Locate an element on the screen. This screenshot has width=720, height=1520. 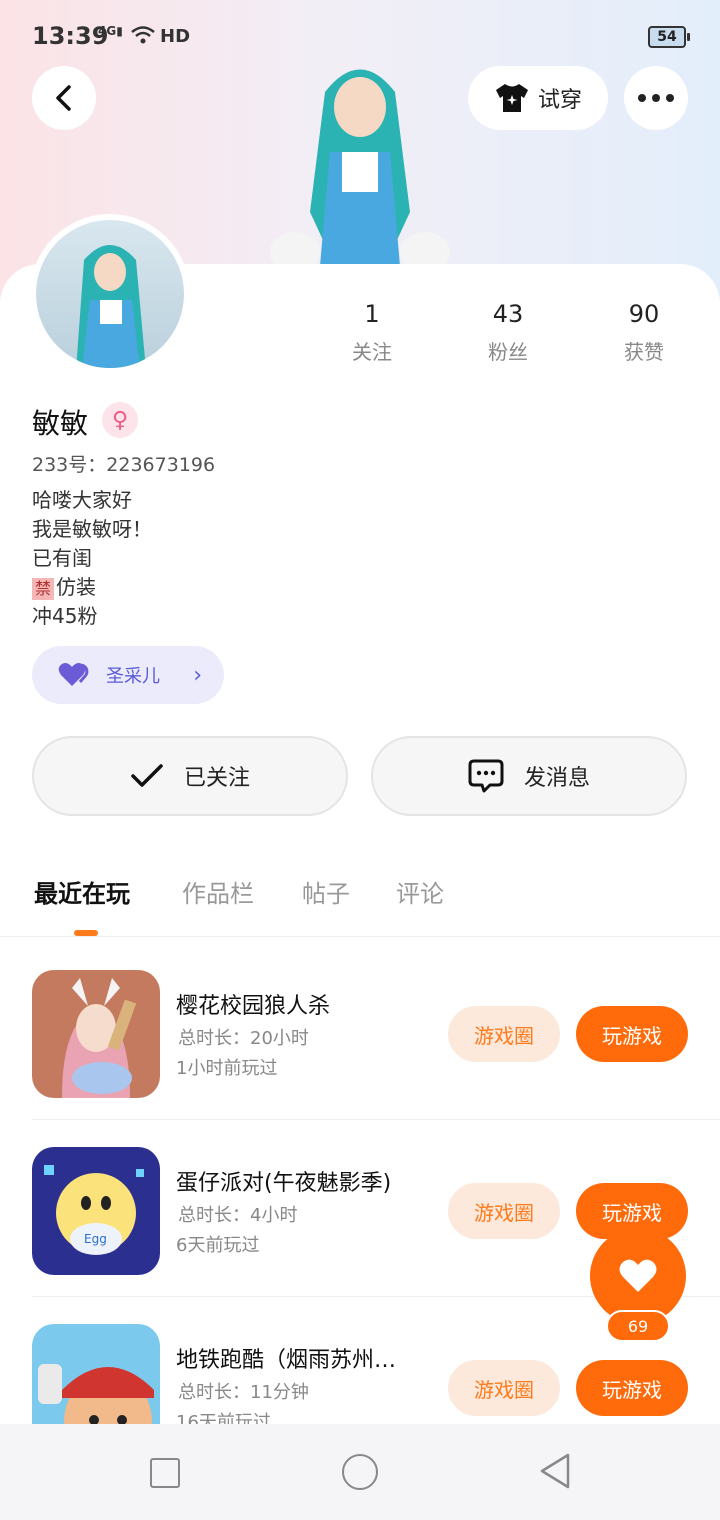
bio-line: 哈喽大家好 is located at coordinates (82, 500).